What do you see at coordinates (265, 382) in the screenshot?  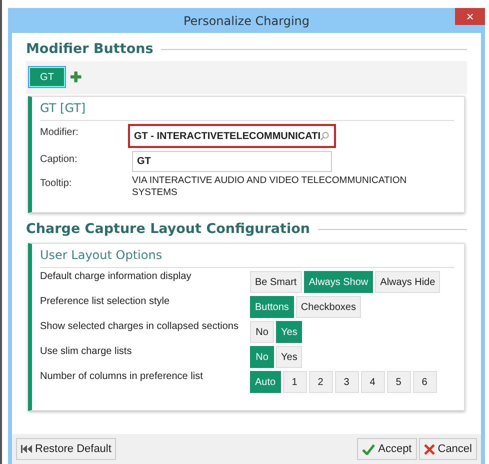 I see `option-button: Auto` at bounding box center [265, 382].